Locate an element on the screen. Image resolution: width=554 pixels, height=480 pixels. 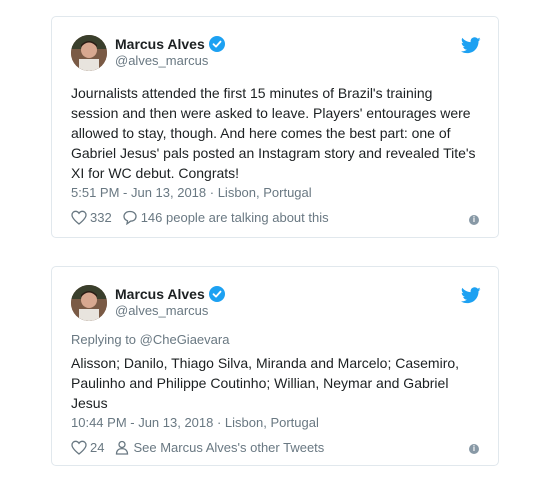
conversation-label: 146 people are talking about this is located at coordinates (234, 217).